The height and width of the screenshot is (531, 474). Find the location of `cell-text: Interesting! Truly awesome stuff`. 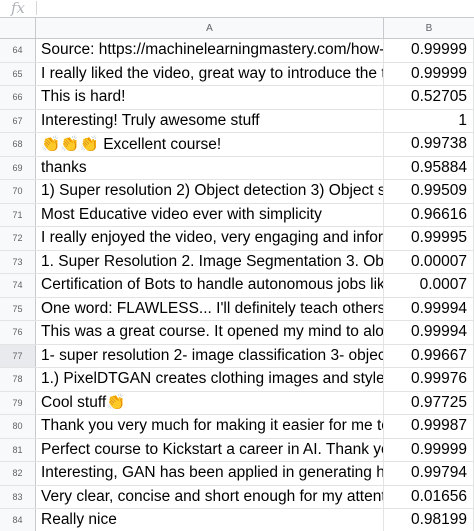

cell-text: Interesting! Truly awesome stuff is located at coordinates (210, 120).